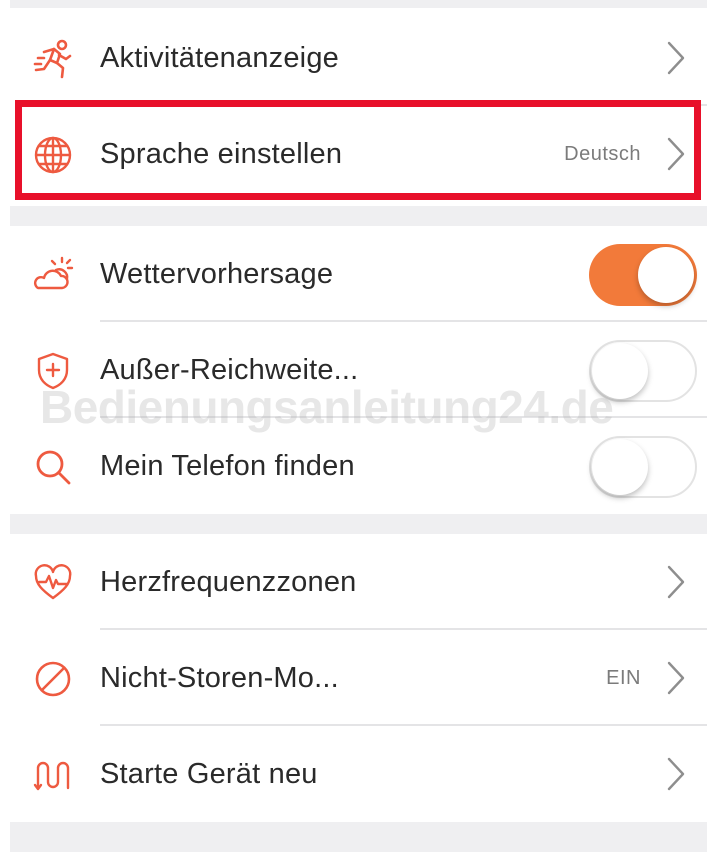  I want to click on settings-row-heart-rate-zones: Herzfrequenzzonen, so click(358, 582).